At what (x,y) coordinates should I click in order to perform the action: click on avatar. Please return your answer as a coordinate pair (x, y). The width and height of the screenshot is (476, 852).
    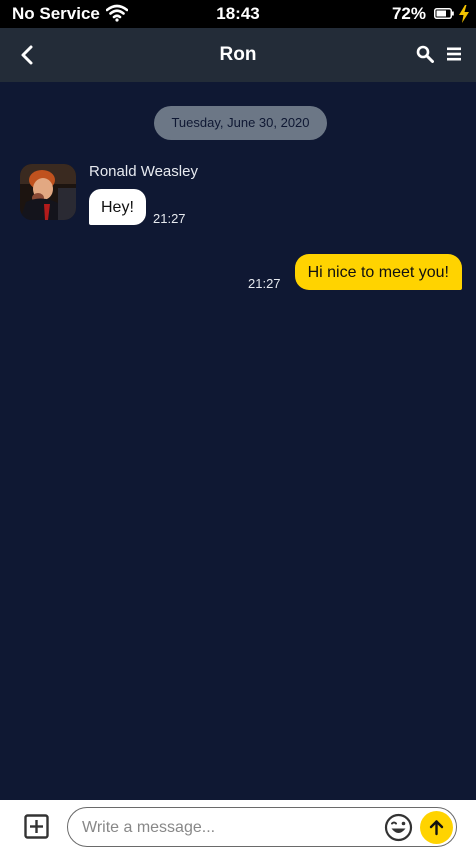
    Looking at the image, I should click on (48, 192).